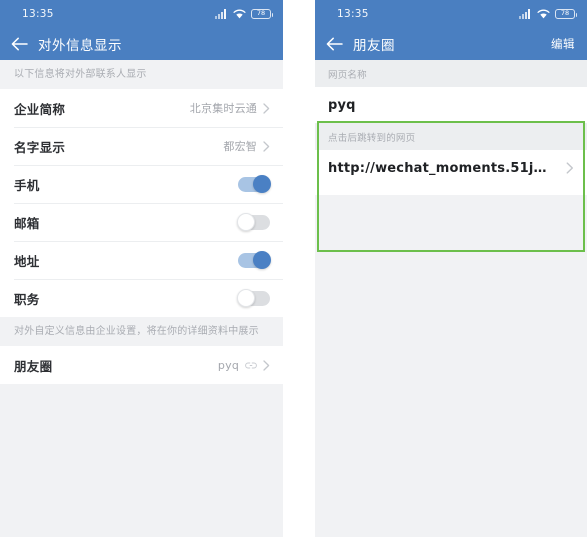  I want to click on toggle-address, so click(254, 260).